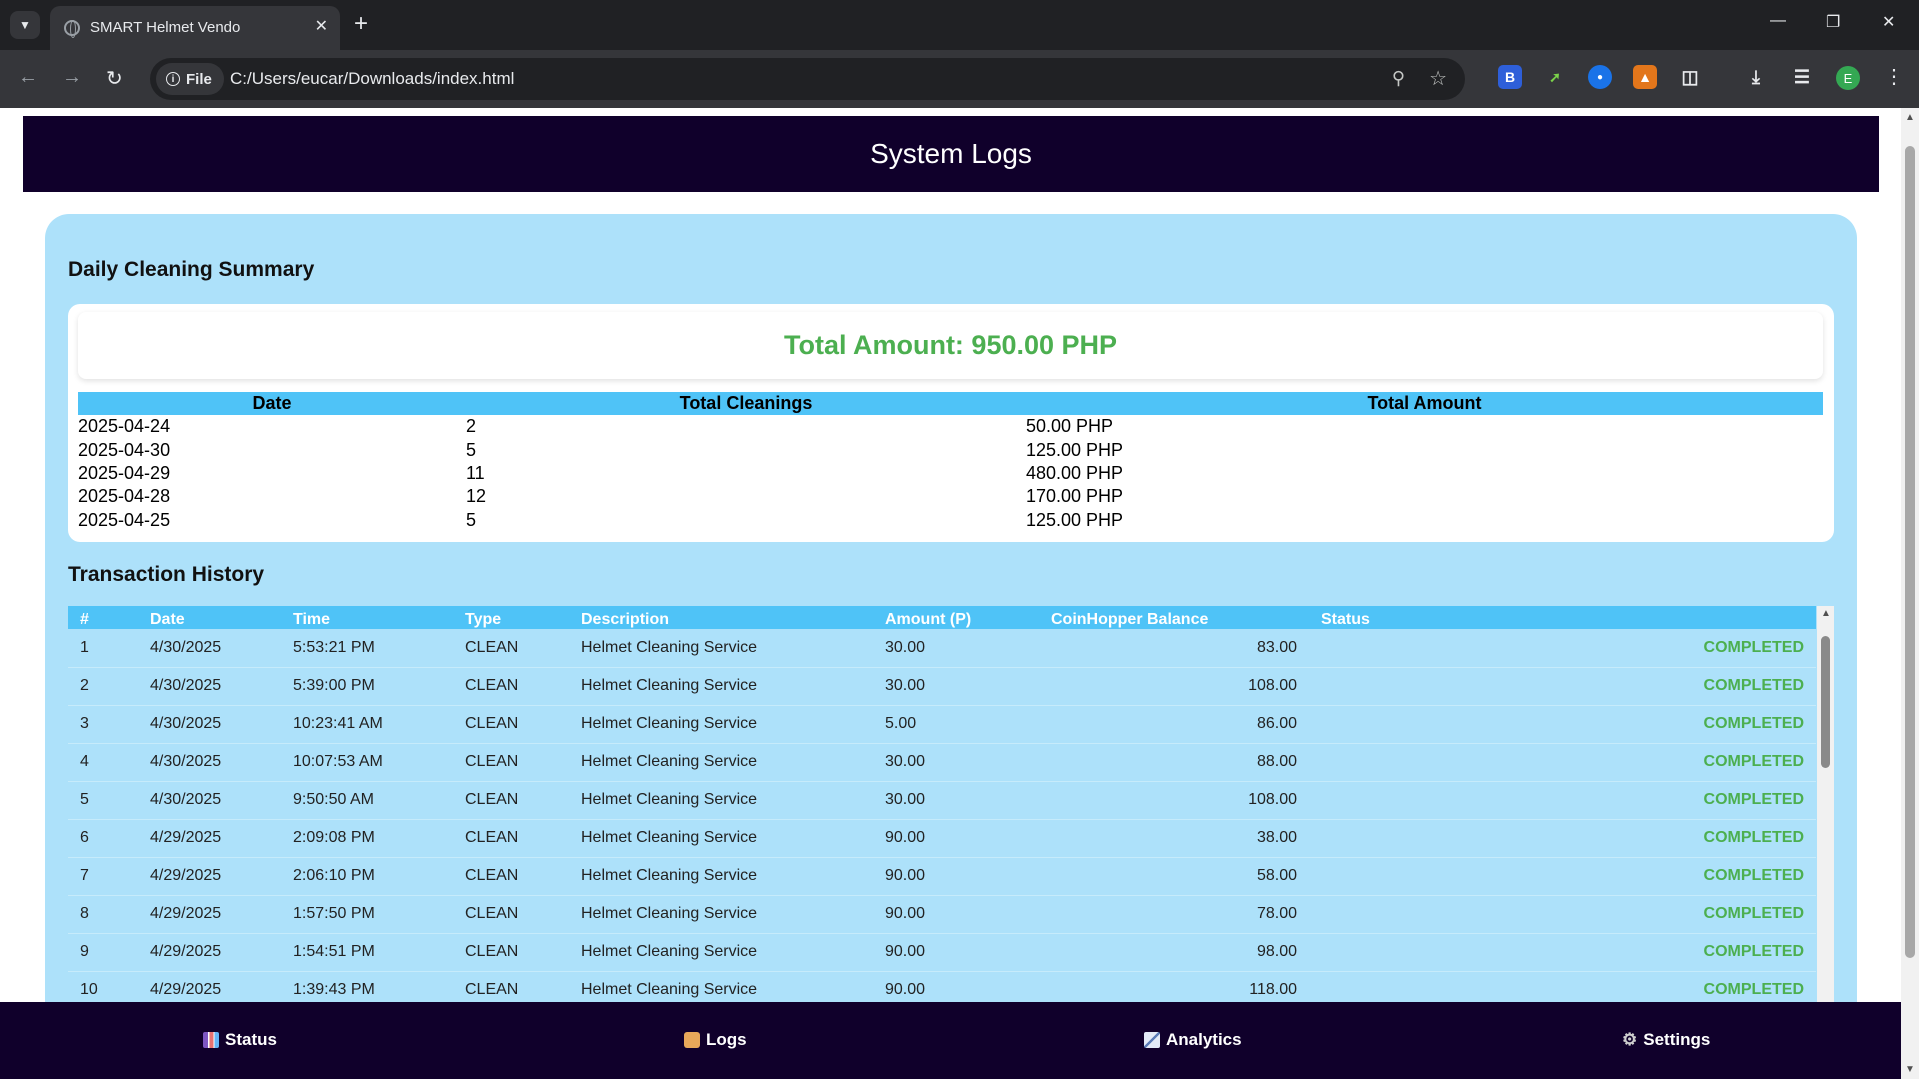  Describe the element at coordinates (1438, 78) in the screenshot. I see `bookmark-star-icon: ☆` at that location.